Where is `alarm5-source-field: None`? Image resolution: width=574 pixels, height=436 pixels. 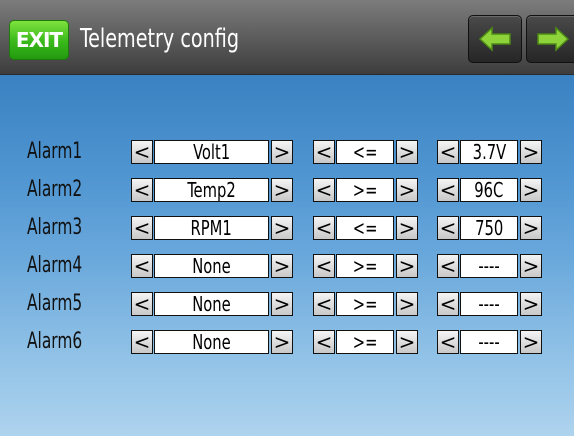 alarm5-source-field: None is located at coordinates (211, 304).